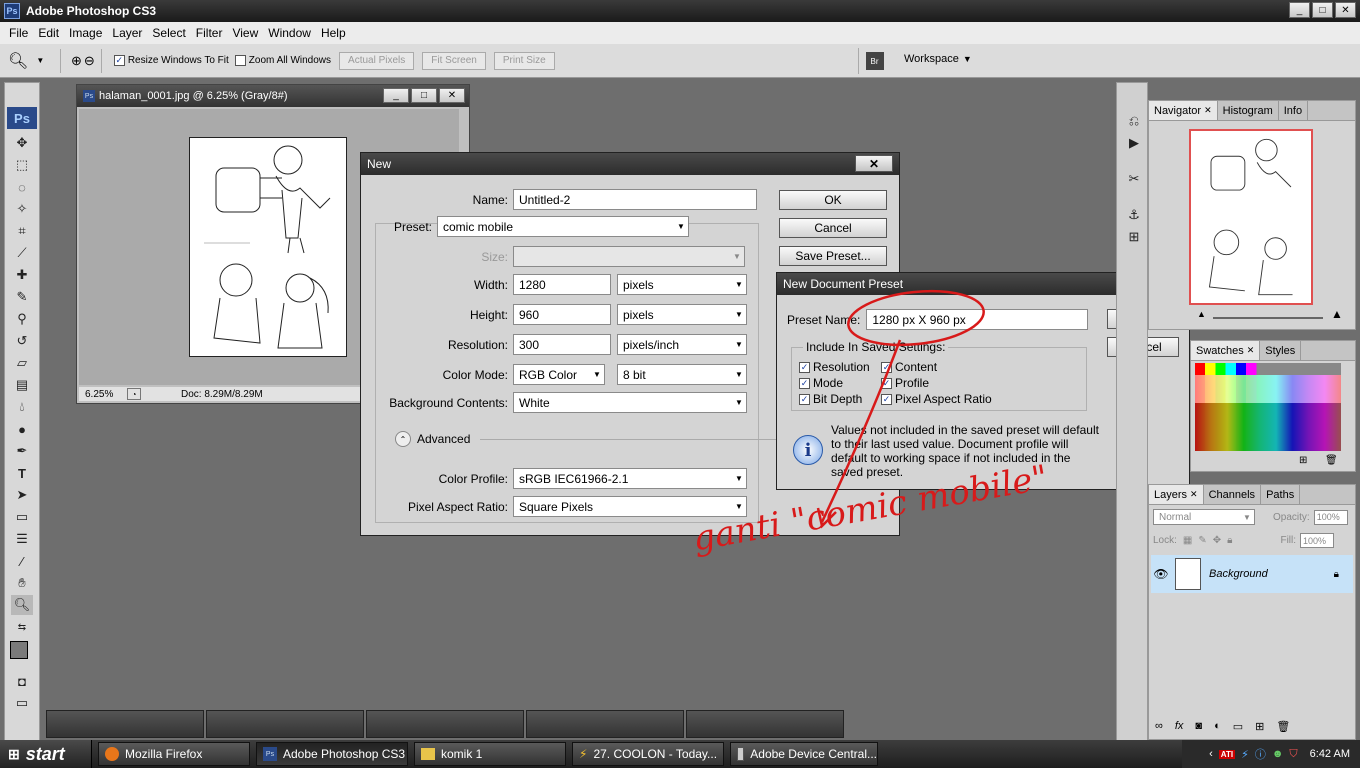  Describe the element at coordinates (209, 33) in the screenshot. I see `menu-filter: Filter` at that location.